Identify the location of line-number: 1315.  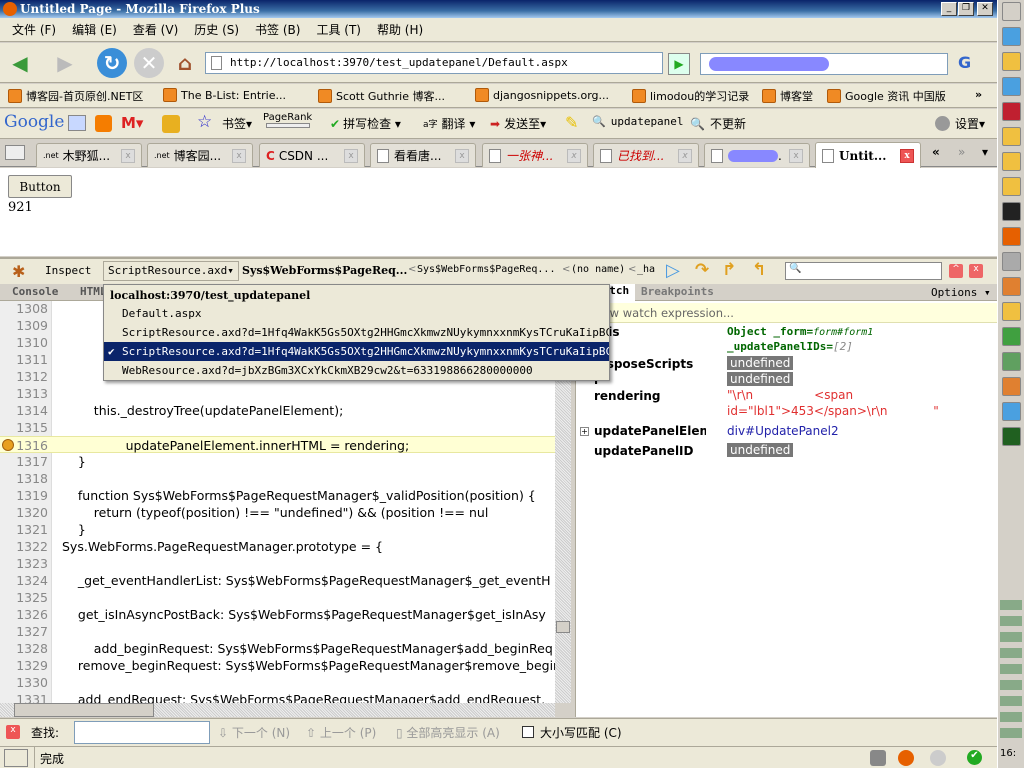
(24, 427).